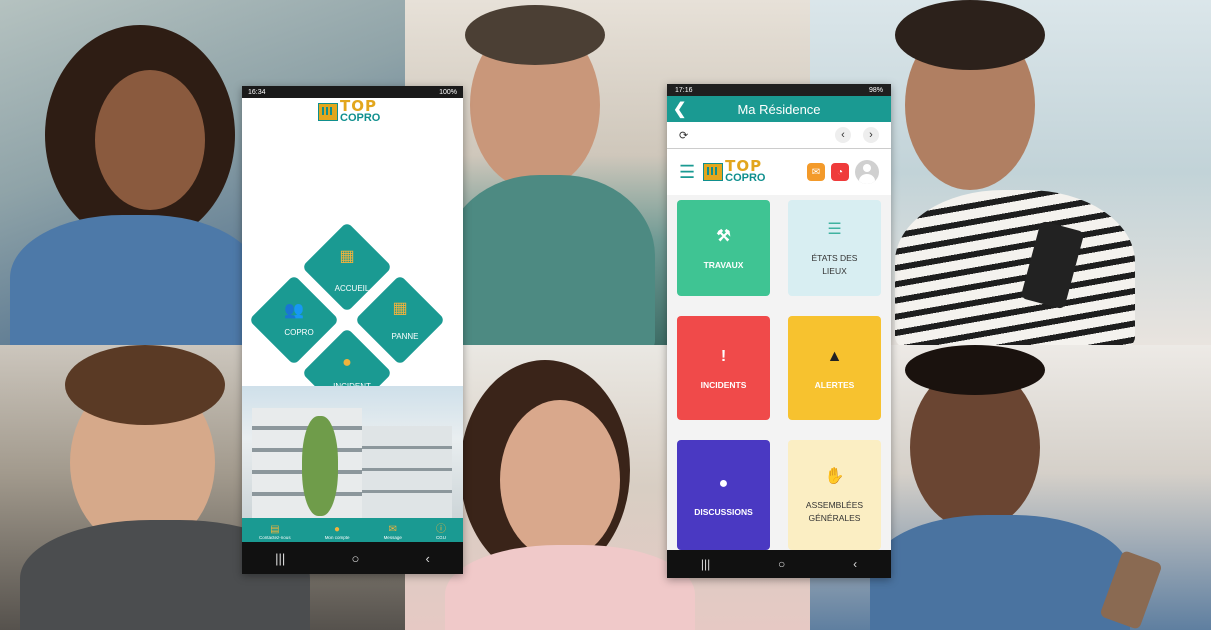 The width and height of the screenshot is (1211, 630). Describe the element at coordinates (834, 230) in the screenshot. I see `checklist-icon: ☰` at that location.